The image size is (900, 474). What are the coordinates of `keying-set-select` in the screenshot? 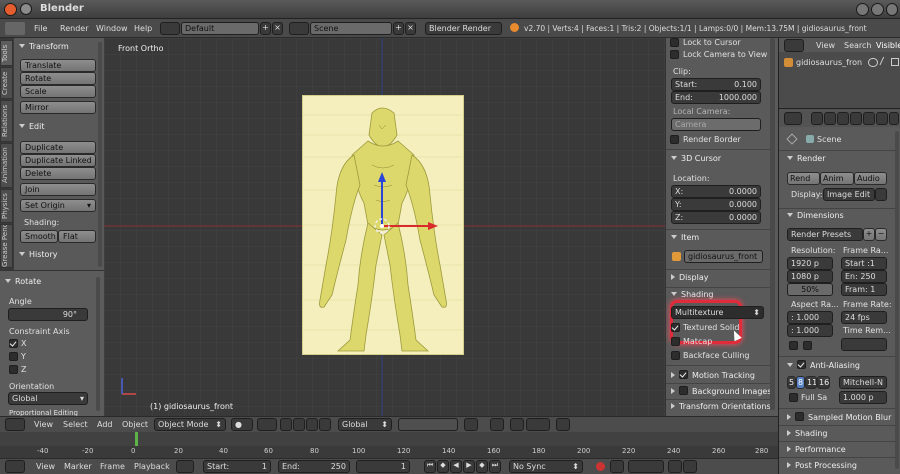 It's located at (646, 466).